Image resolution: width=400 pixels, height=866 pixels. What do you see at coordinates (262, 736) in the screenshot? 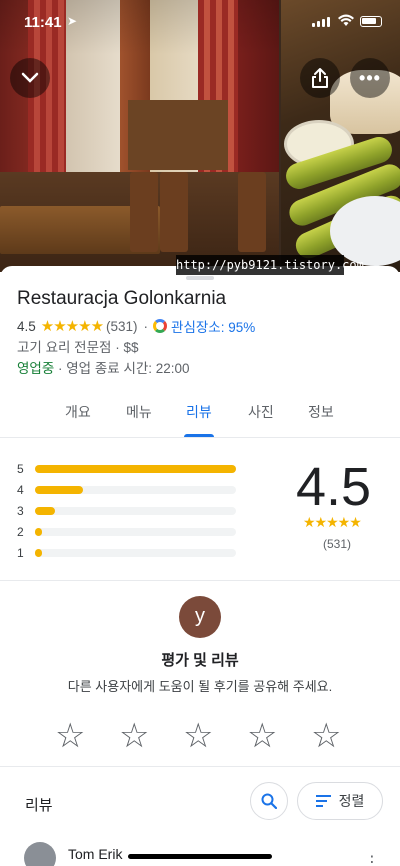
I see `rate-star-4-icon: ☆` at bounding box center [262, 736].